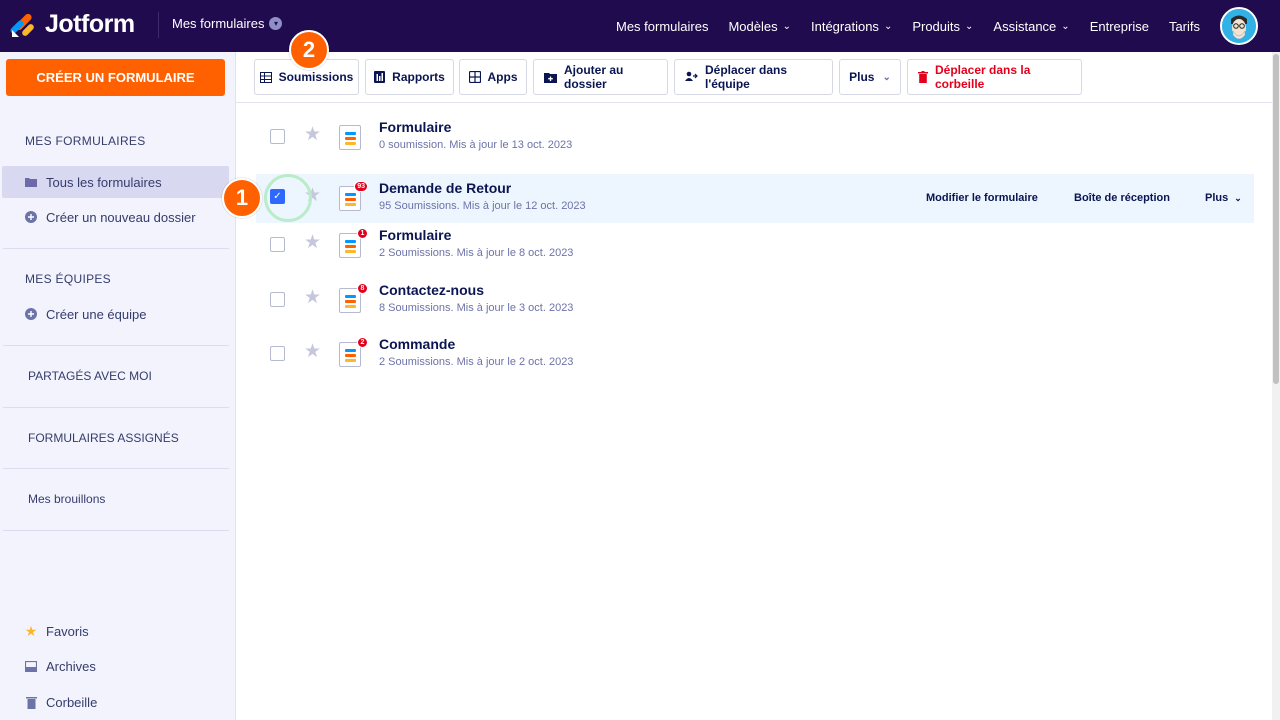 This screenshot has width=1280, height=720. I want to click on reports-button: Rapports, so click(409, 77).